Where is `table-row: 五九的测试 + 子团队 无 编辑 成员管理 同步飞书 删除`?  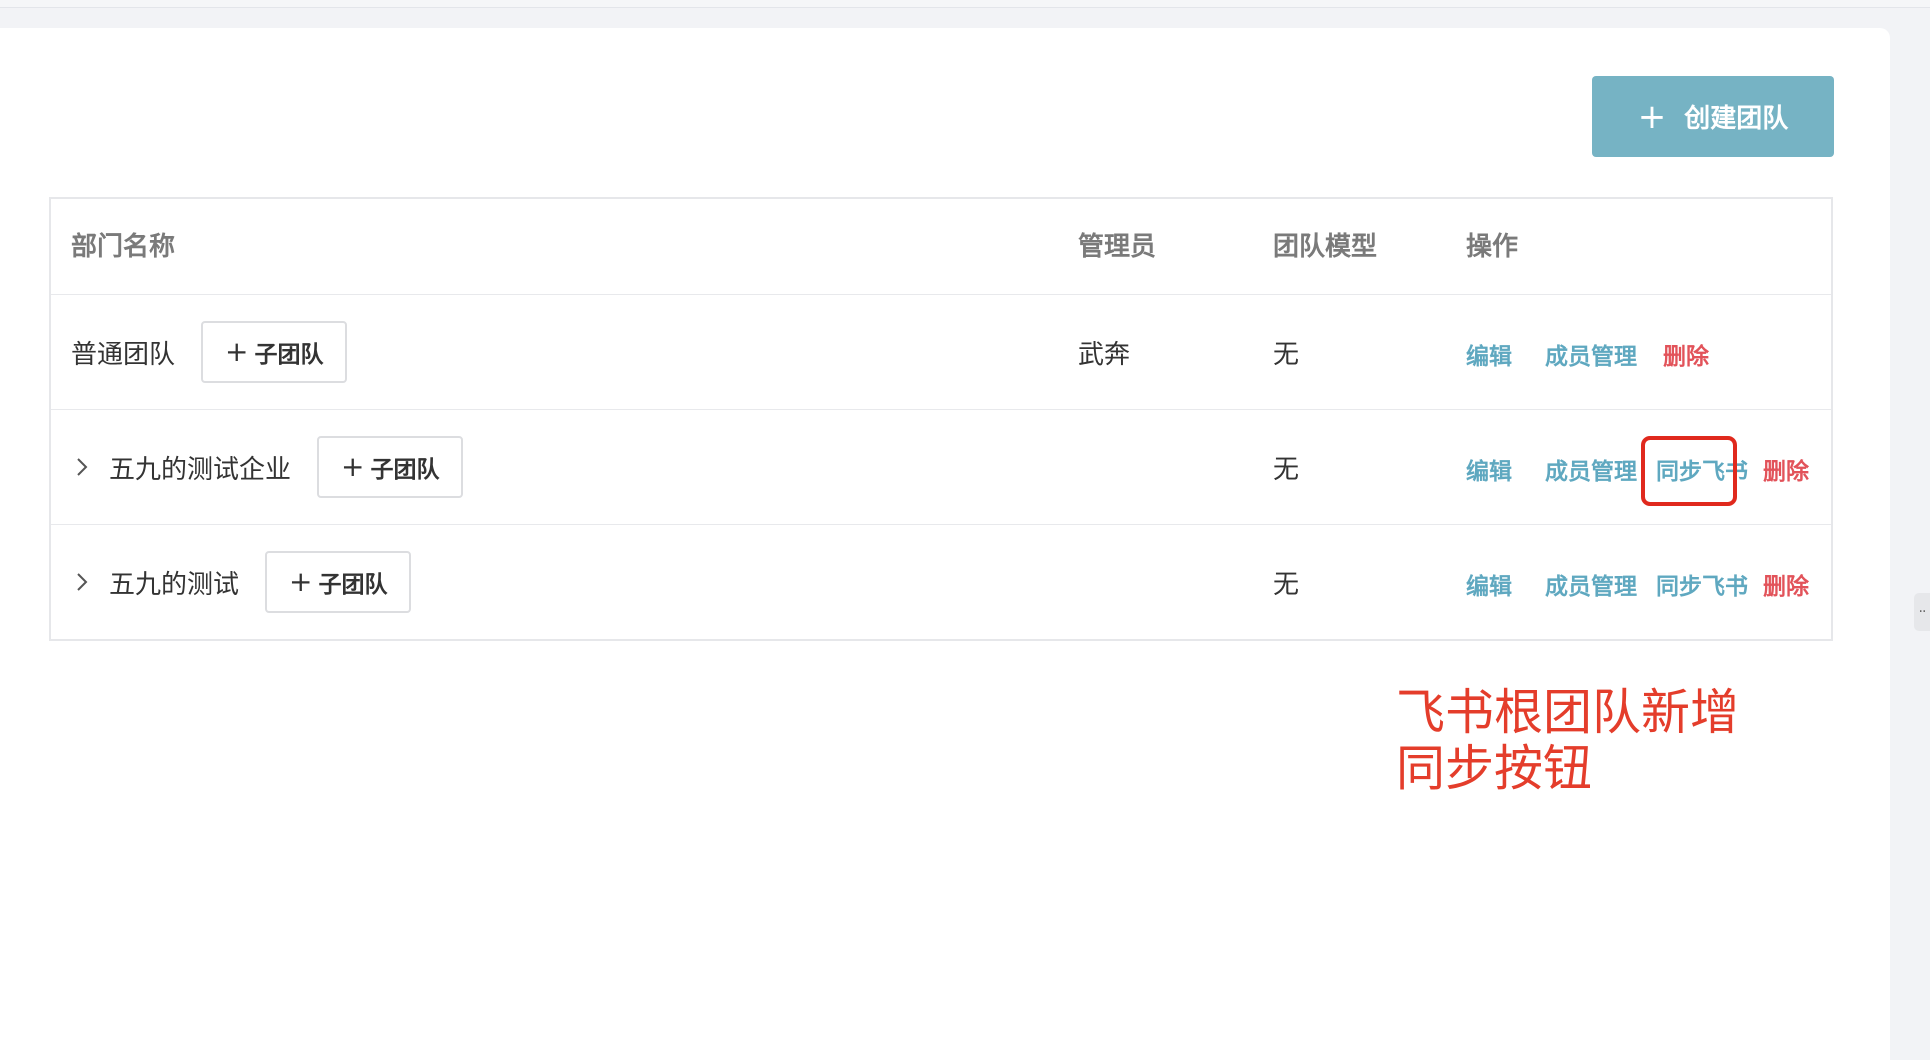
table-row: 五九的测试 + 子团队 无 编辑 成员管理 同步飞书 删除 is located at coordinates (941, 583).